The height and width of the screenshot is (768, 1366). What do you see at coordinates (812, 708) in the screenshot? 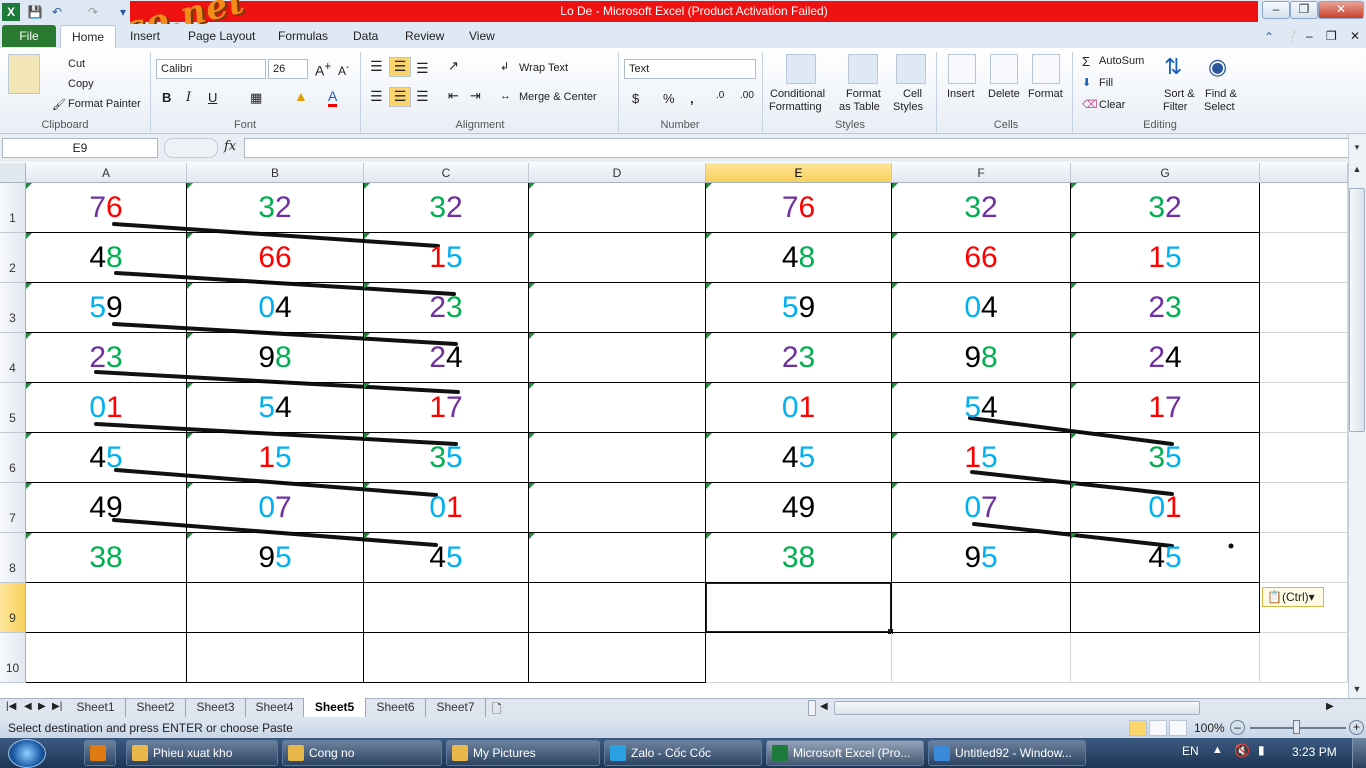
I see `tab-split-handle` at bounding box center [812, 708].